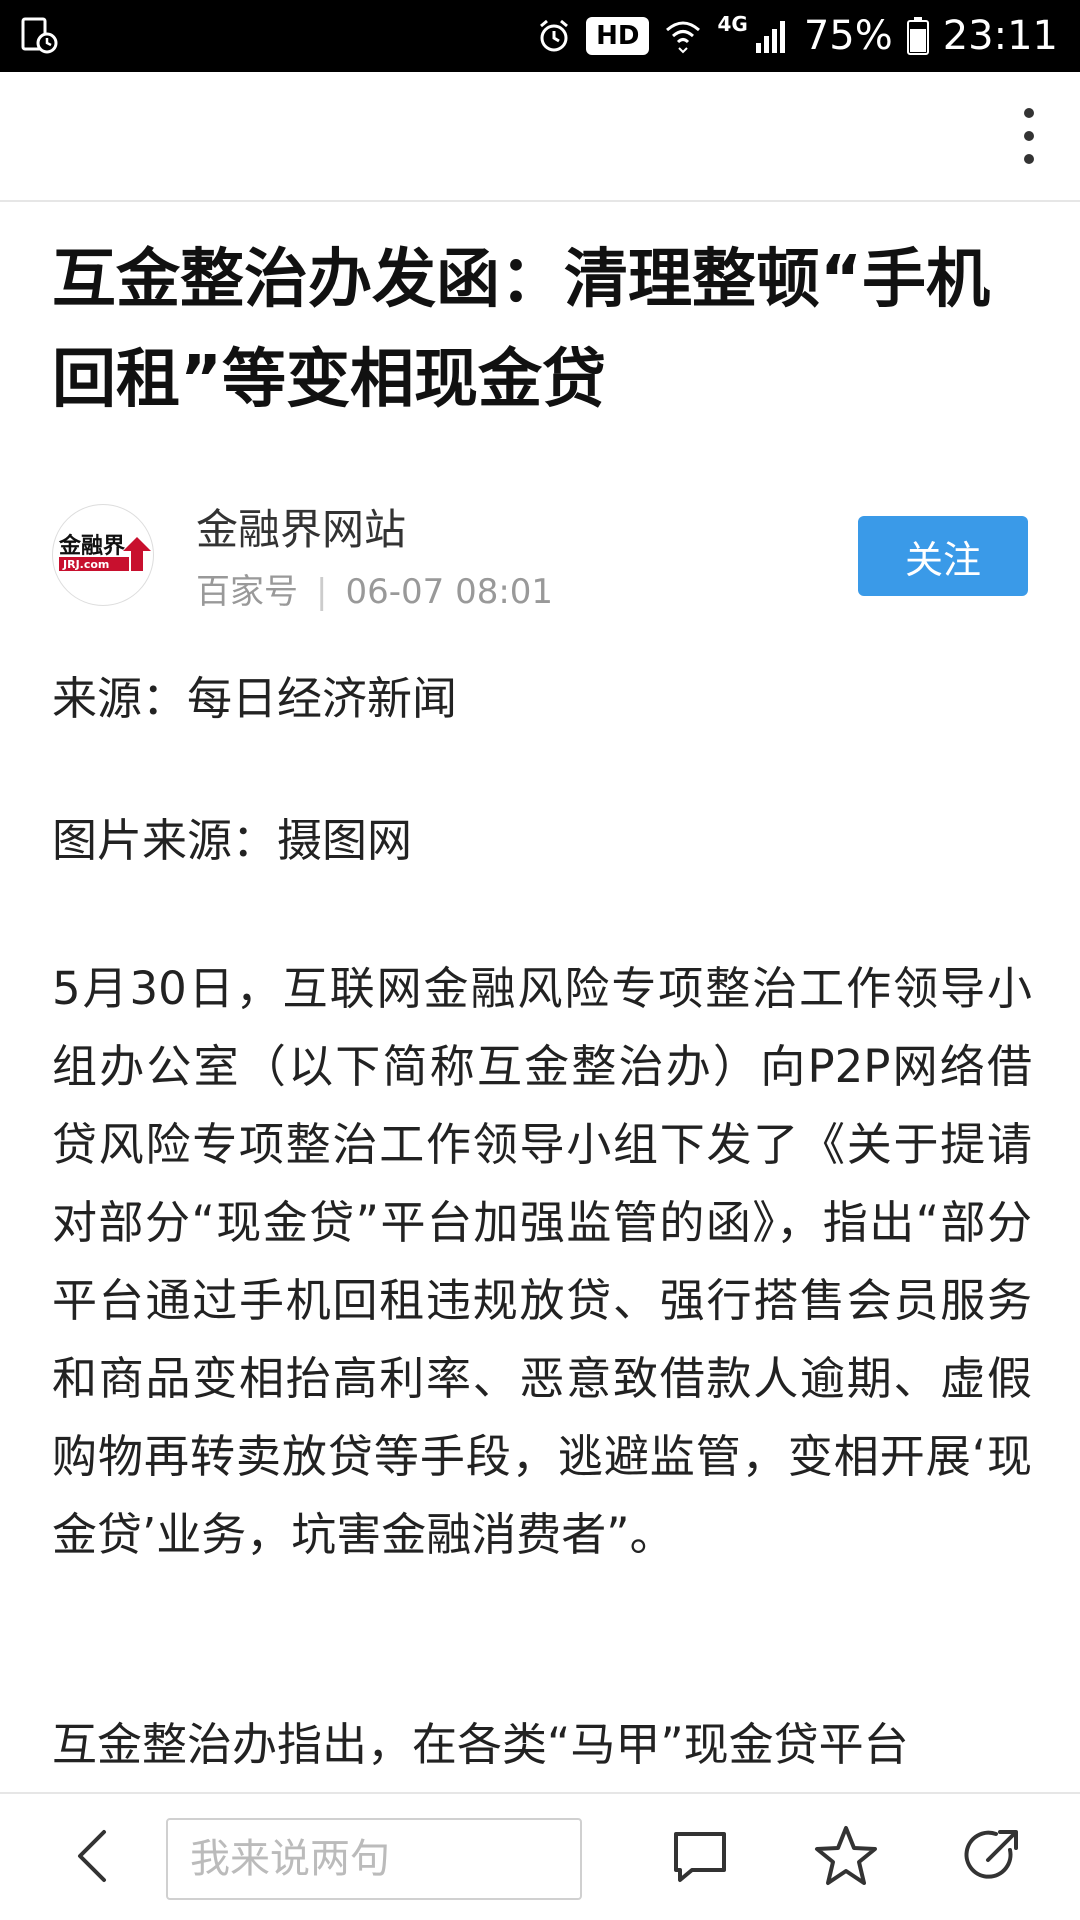 The height and width of the screenshot is (1920, 1080). I want to click on share-icon, so click(992, 1856).